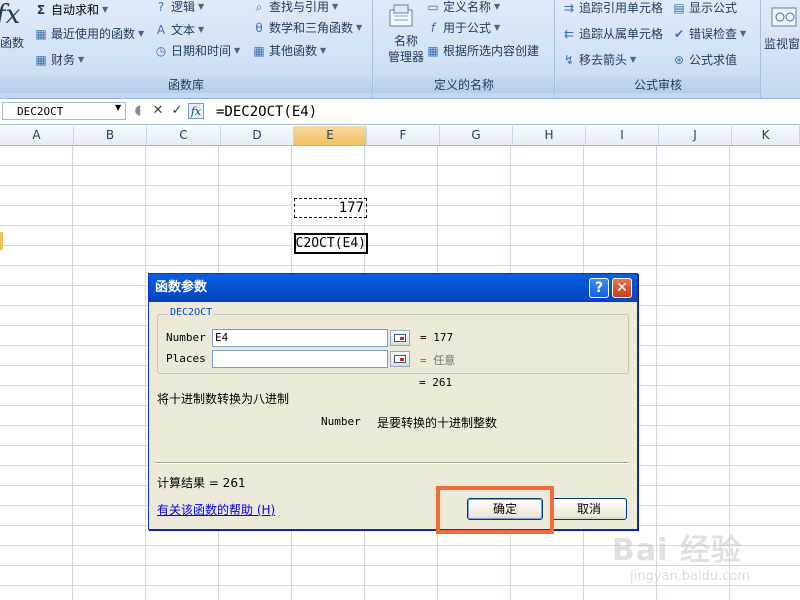 The height and width of the screenshot is (600, 800). I want to click on text-button: A 文本 ▼, so click(179, 30).